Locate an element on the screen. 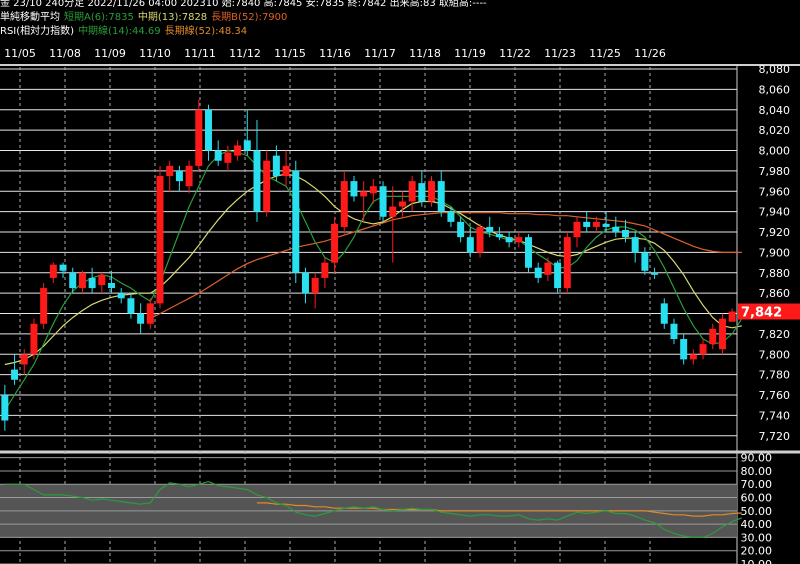 This screenshot has width=800, height=564. price-tick-label: 8,060 is located at coordinates (775, 89).